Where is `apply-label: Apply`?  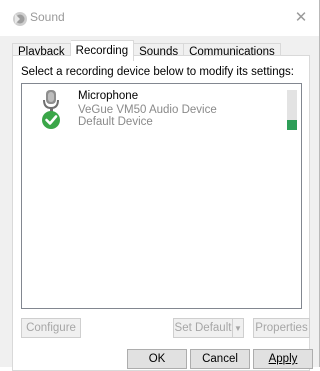 apply-label: Apply is located at coordinates (283, 359).